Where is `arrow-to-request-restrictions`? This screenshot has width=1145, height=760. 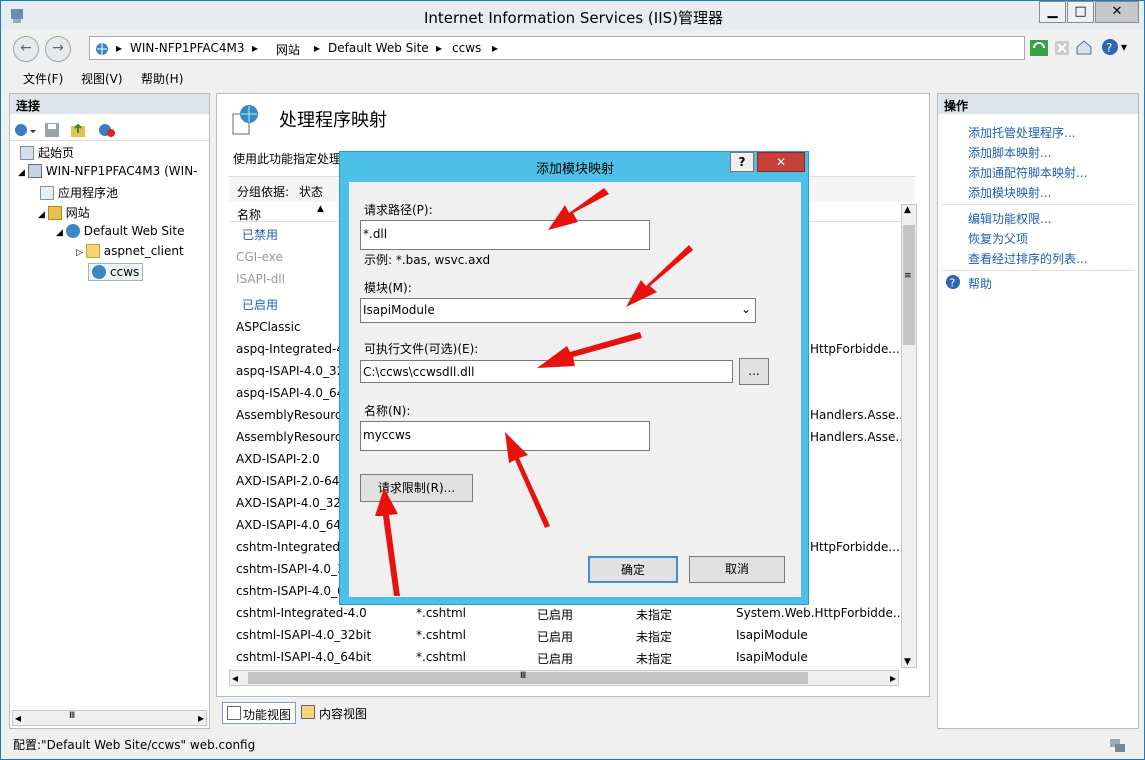
arrow-to-request-restrictions is located at coordinates (387, 542).